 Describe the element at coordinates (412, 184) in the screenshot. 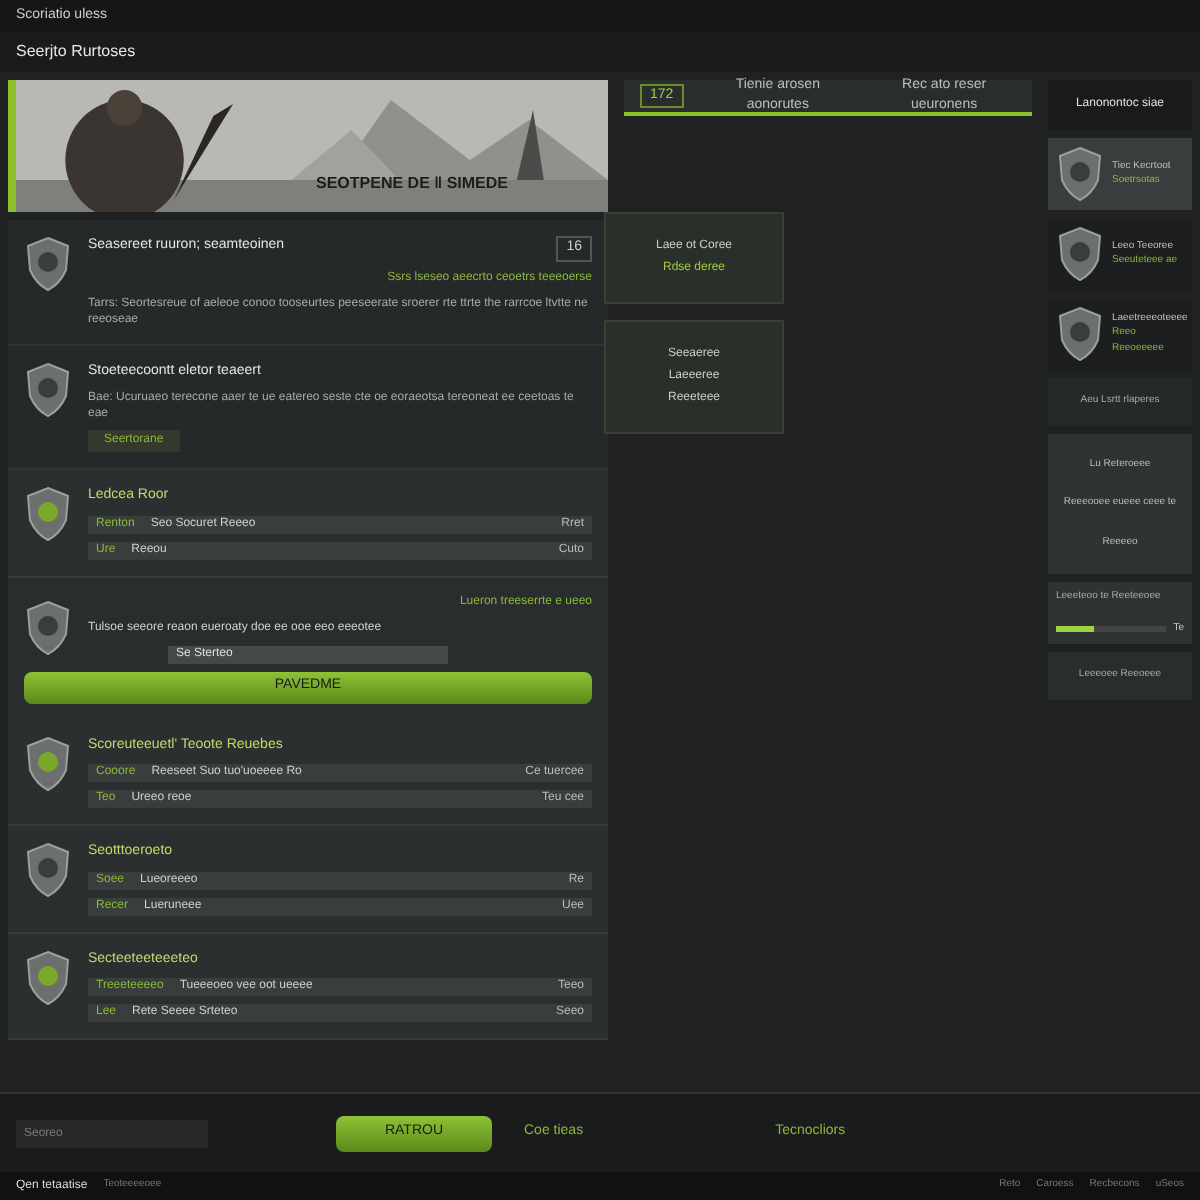

I see `banner-caption: SEOTPENE DE ‖ SIMEDE` at that location.